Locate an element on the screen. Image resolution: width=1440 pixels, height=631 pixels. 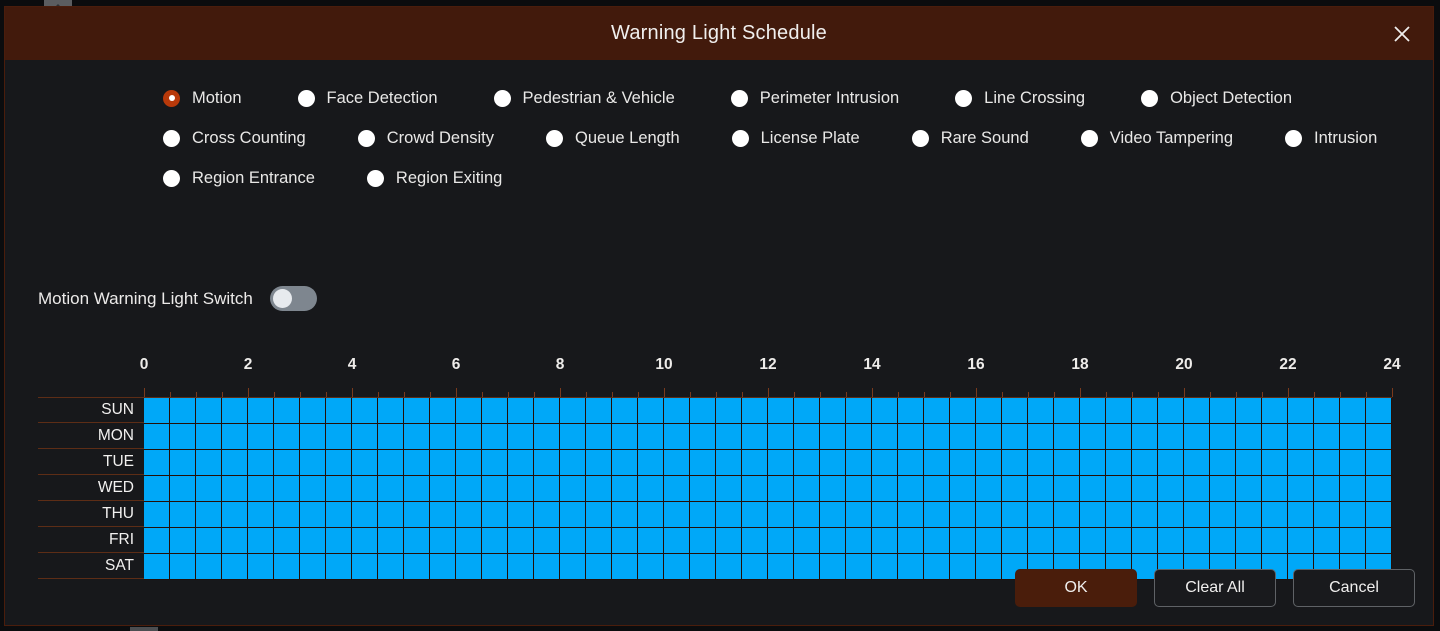
schedule-row-wed is located at coordinates (768, 489).